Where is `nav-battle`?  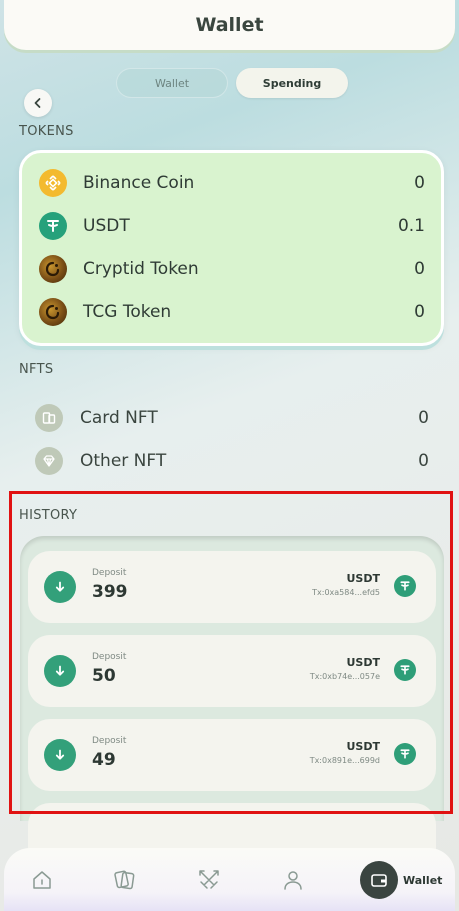
nav-battle is located at coordinates (209, 880).